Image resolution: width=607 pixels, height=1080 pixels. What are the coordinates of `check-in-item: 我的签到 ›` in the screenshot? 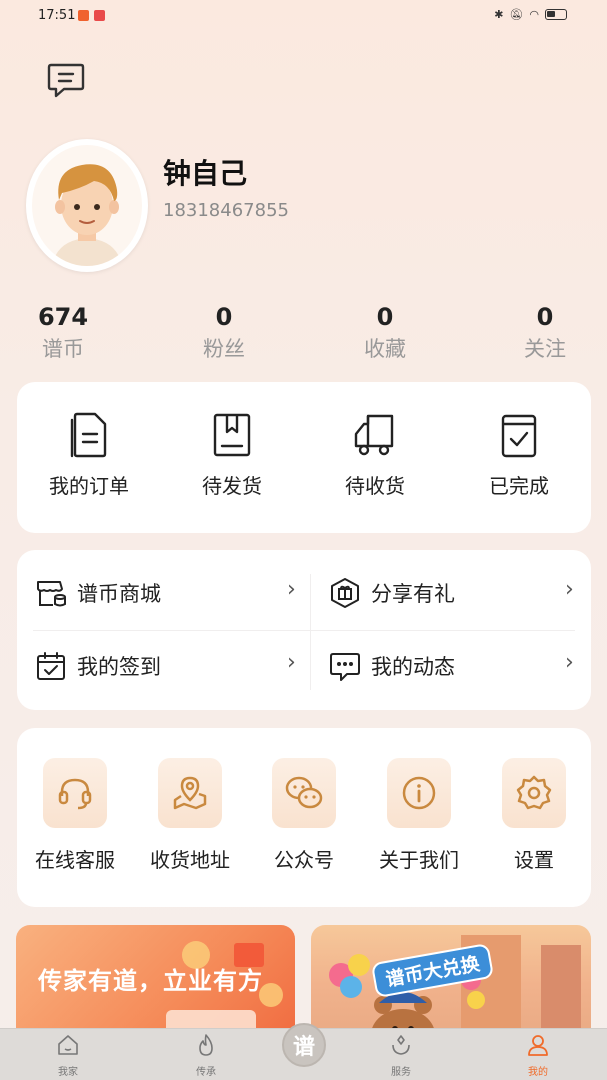 It's located at (169, 666).